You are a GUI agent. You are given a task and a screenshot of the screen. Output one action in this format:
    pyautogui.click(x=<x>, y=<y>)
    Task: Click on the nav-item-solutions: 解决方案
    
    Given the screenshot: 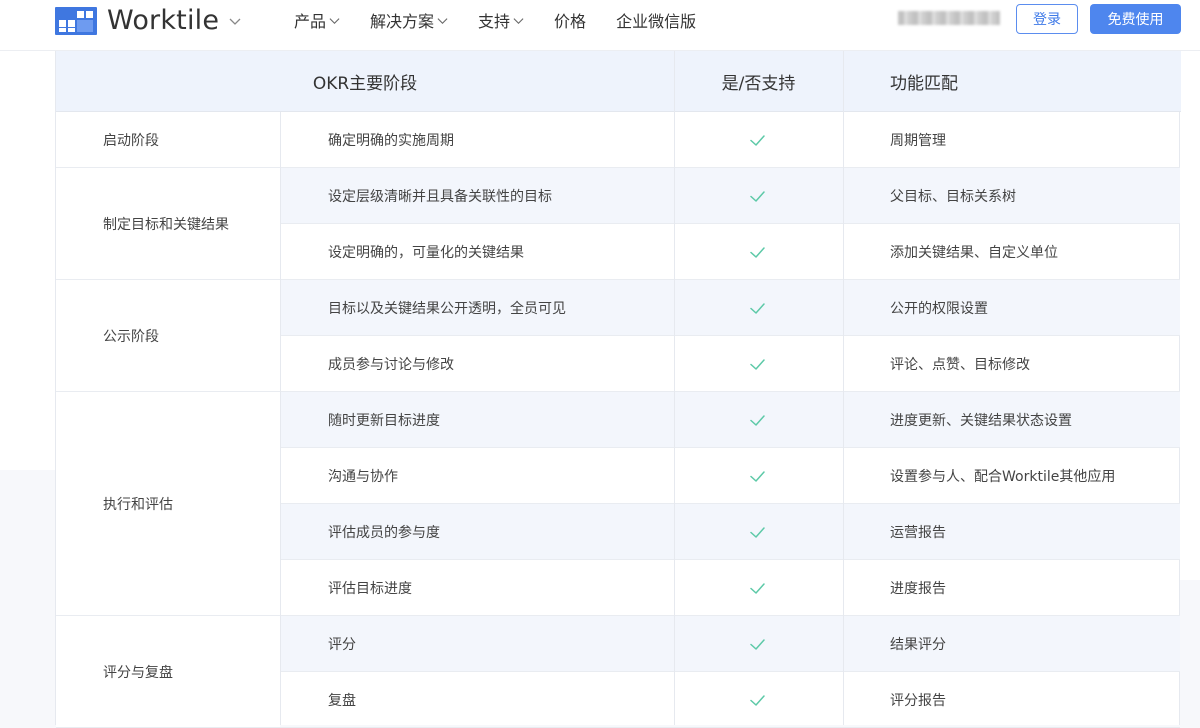 What is the action you would take?
    pyautogui.click(x=409, y=20)
    